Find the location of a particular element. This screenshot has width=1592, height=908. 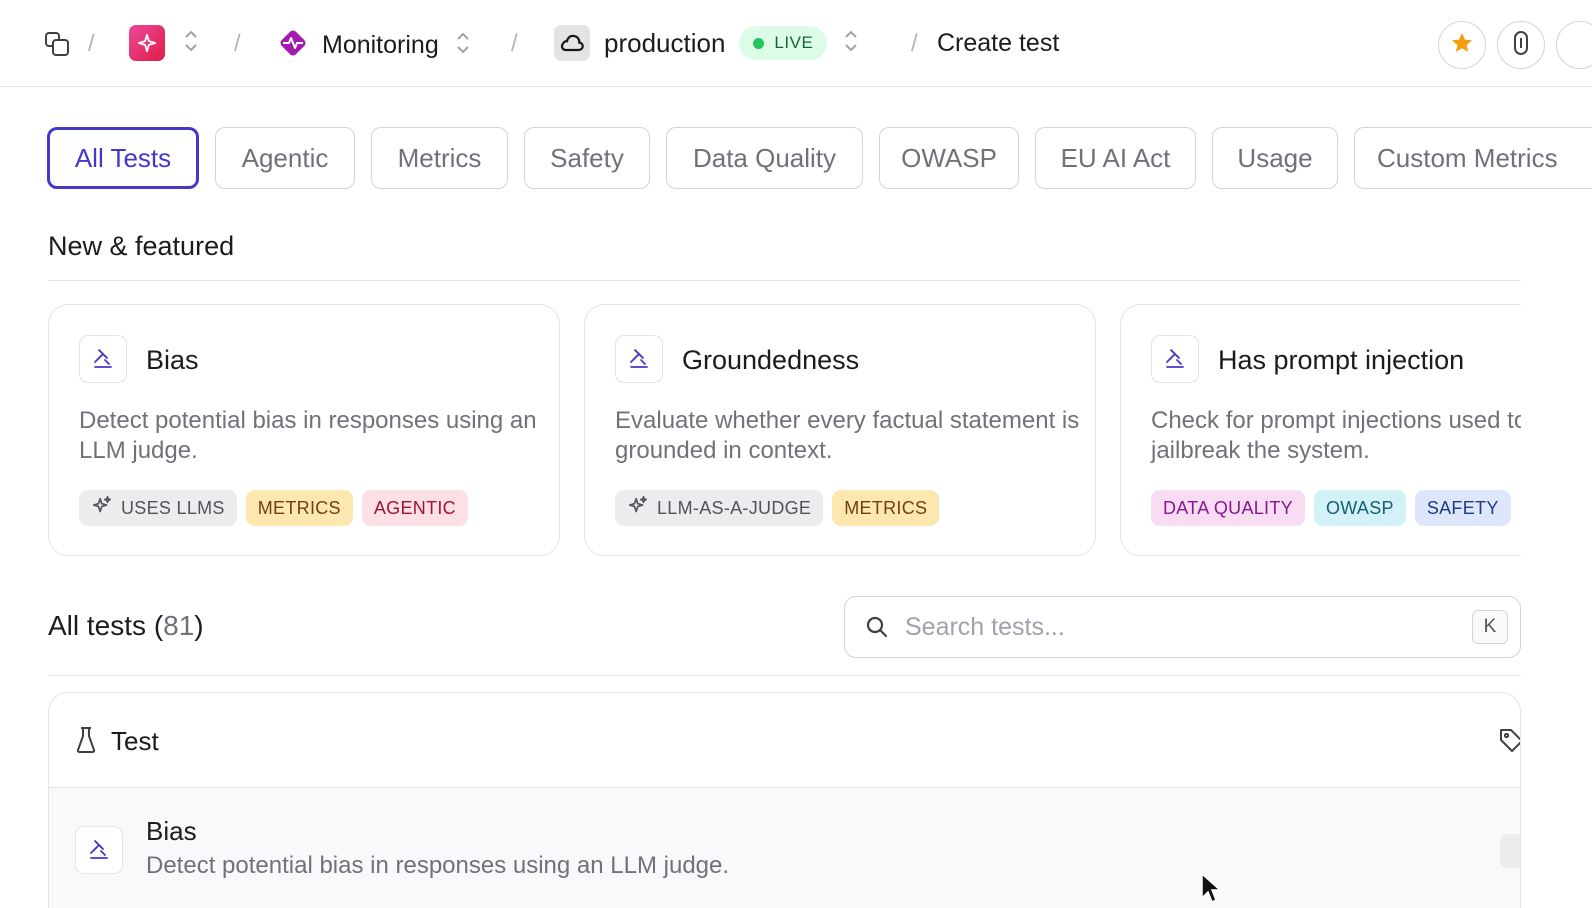

paren-open: ( is located at coordinates (158, 625).